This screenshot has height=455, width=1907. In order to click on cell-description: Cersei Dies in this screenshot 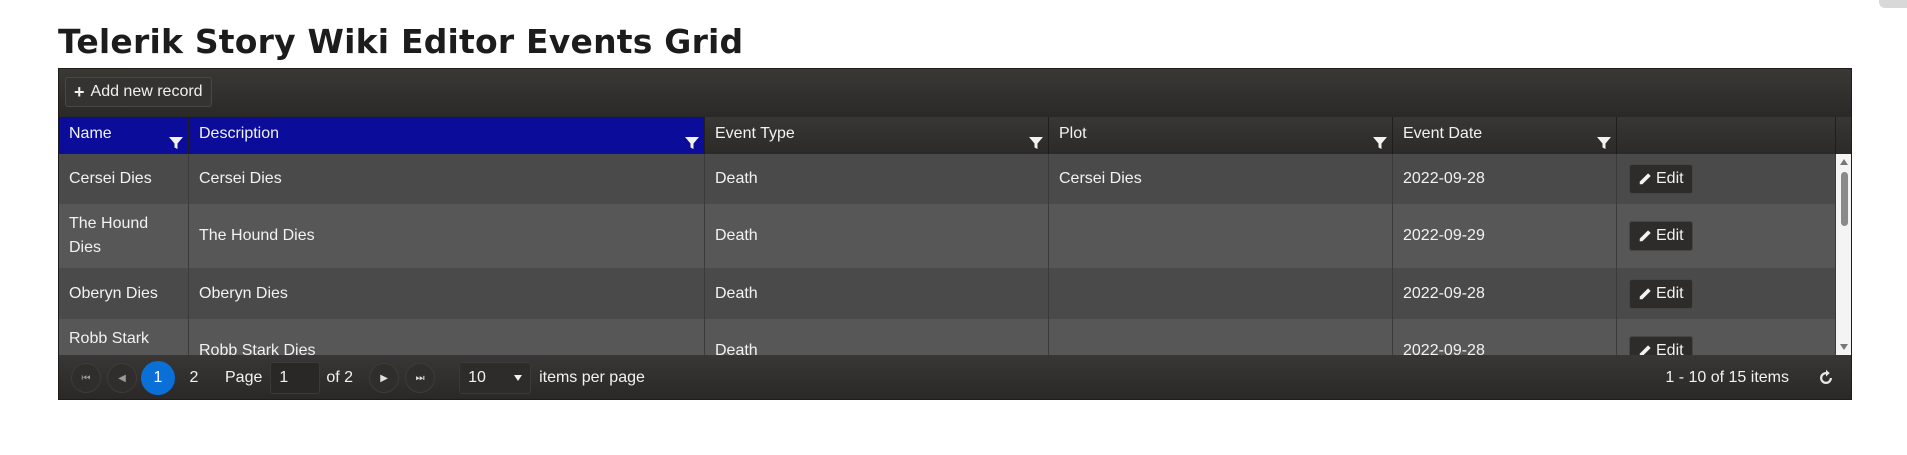, I will do `click(447, 179)`.